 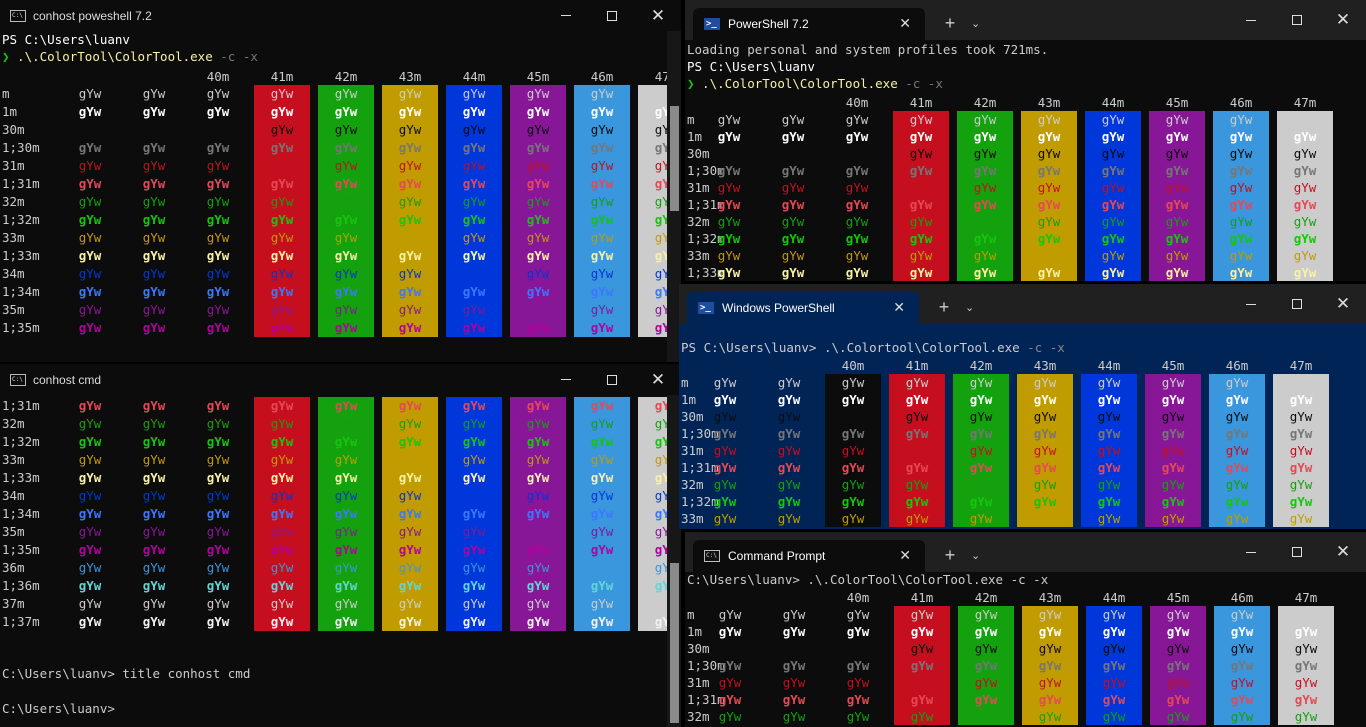 I want to click on maximize-icon, so click(x=612, y=379).